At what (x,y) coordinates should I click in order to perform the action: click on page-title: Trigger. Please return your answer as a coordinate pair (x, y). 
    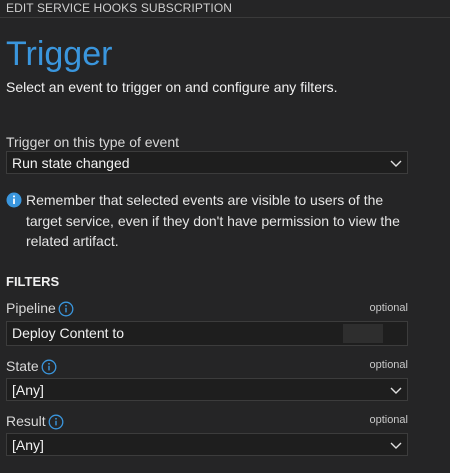
    Looking at the image, I should click on (59, 54).